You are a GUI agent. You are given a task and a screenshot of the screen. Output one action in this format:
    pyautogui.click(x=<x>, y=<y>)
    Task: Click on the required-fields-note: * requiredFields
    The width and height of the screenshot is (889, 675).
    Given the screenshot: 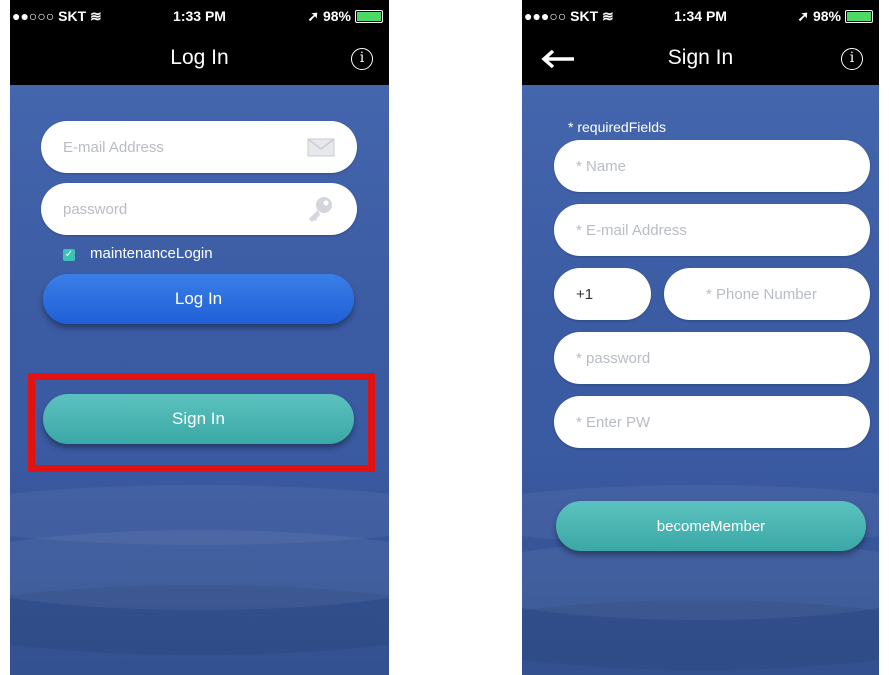 What is the action you would take?
    pyautogui.click(x=617, y=127)
    